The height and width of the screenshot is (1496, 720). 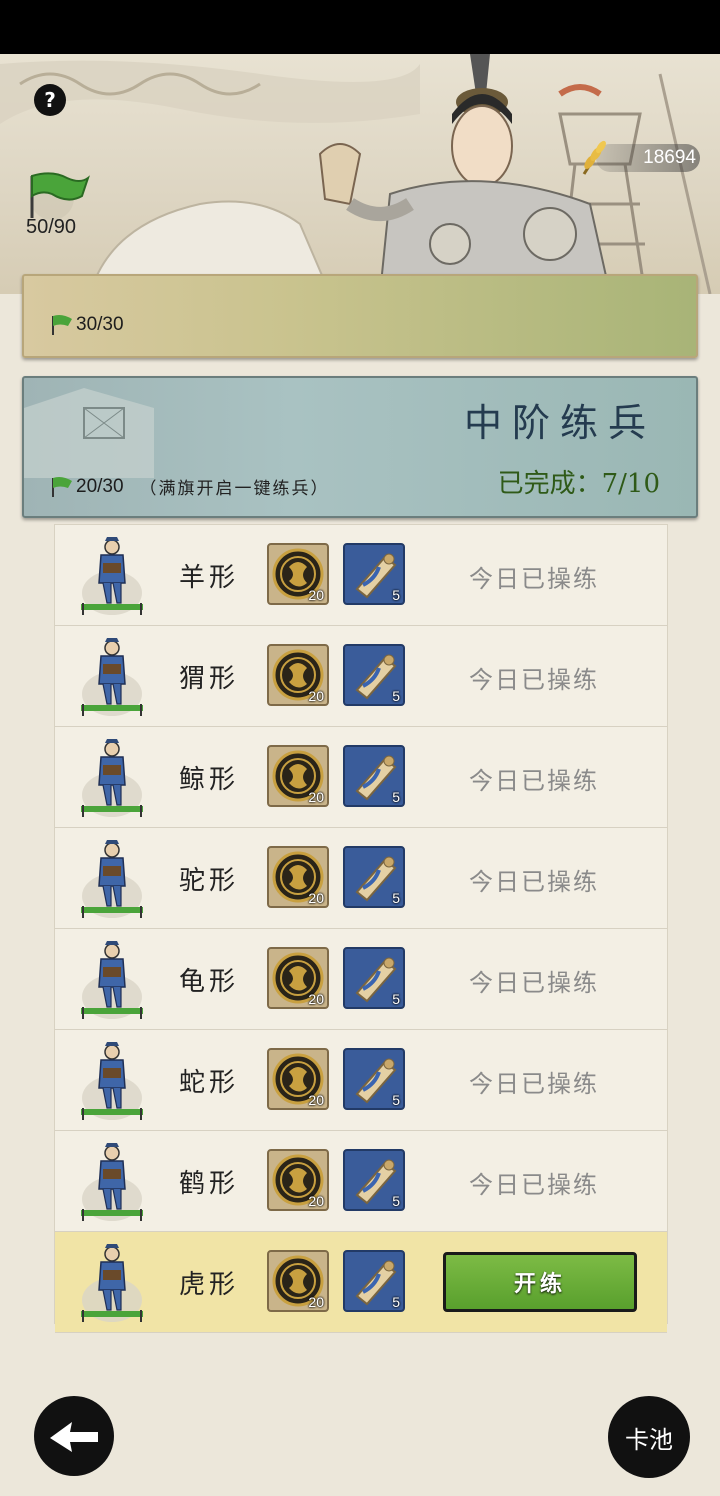 I want to click on flag-count: 50/90, so click(x=51, y=227).